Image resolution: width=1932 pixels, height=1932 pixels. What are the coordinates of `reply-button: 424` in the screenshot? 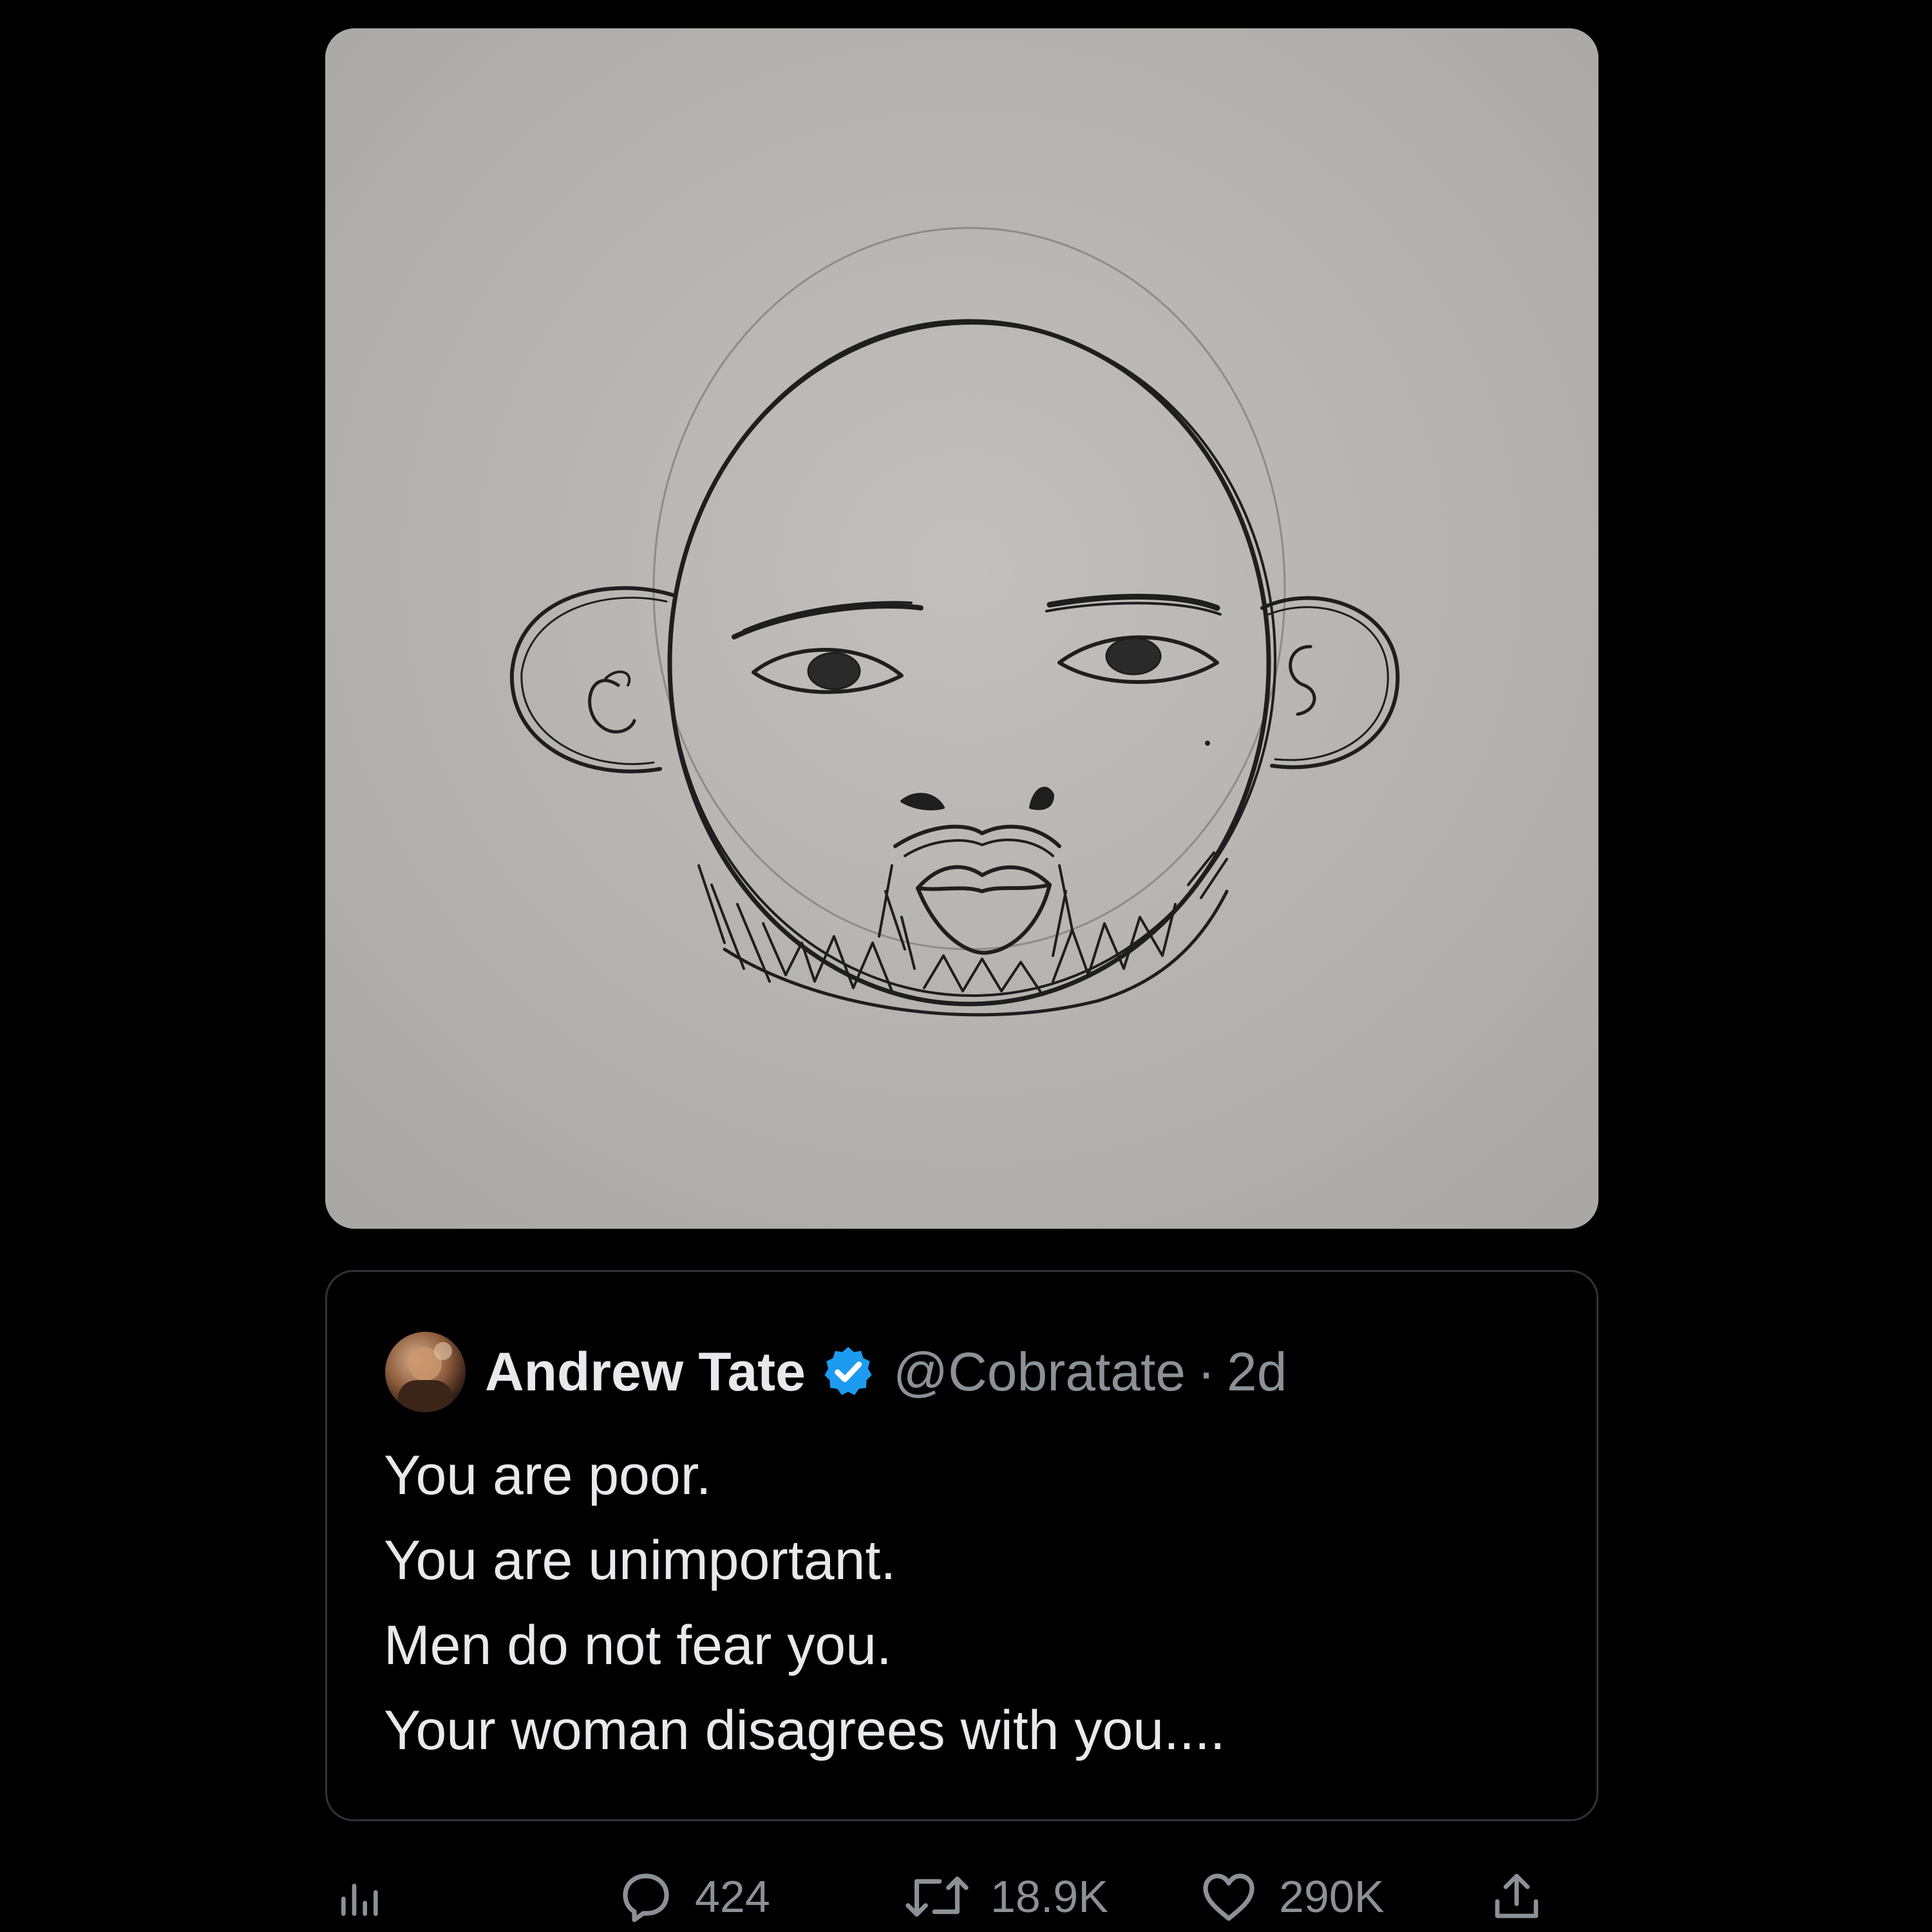 It's located at (692, 1896).